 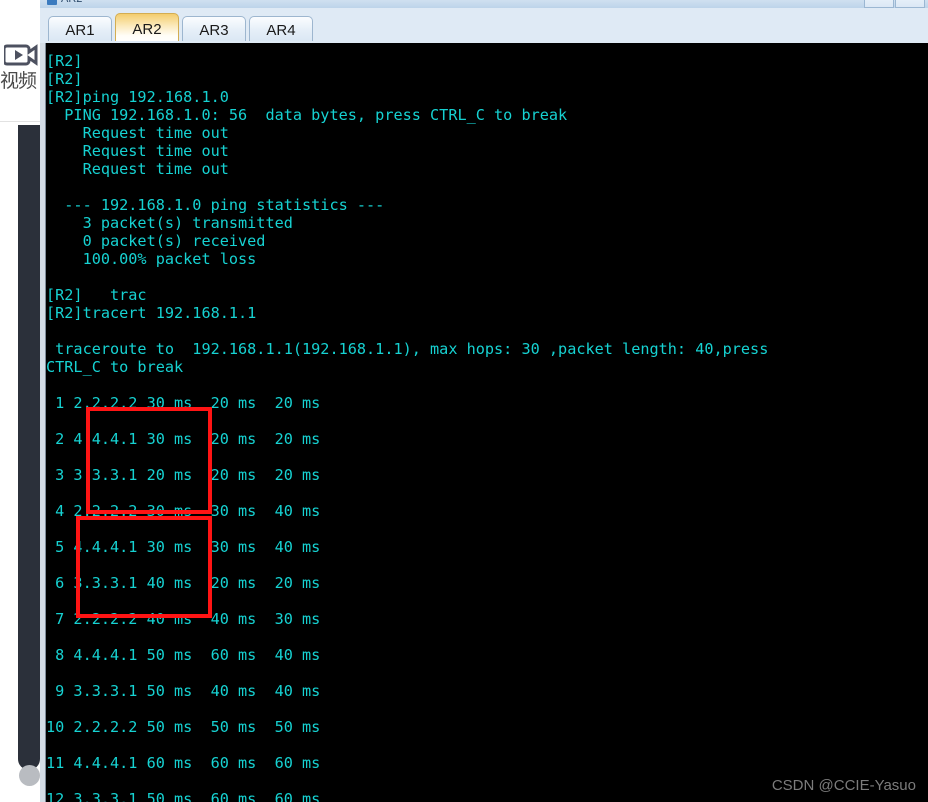 I want to click on watermark: CSDN @CCIE-Yasuo, so click(x=843, y=785).